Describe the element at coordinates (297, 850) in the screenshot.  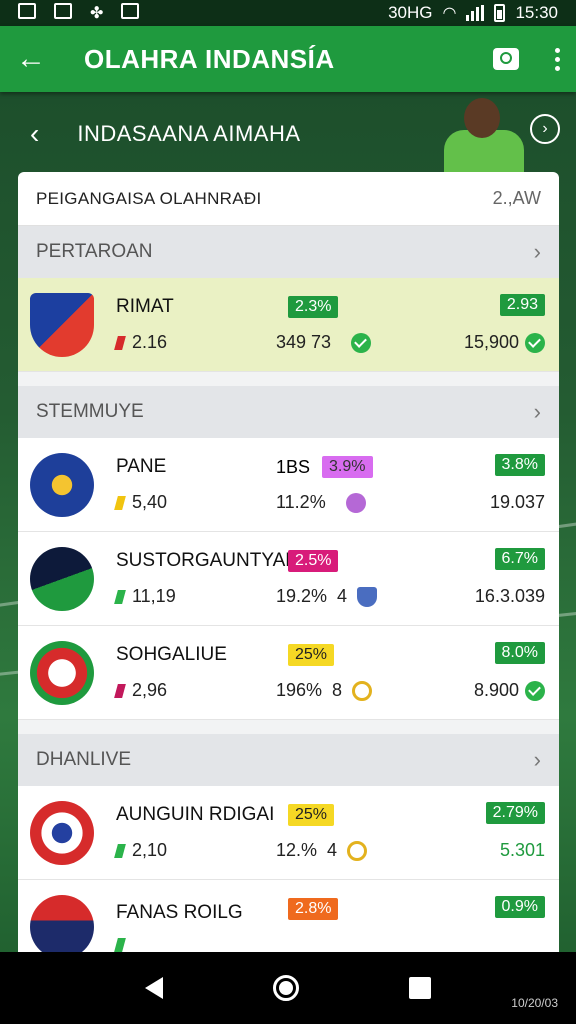
I see `mid-value: 12.%` at that location.